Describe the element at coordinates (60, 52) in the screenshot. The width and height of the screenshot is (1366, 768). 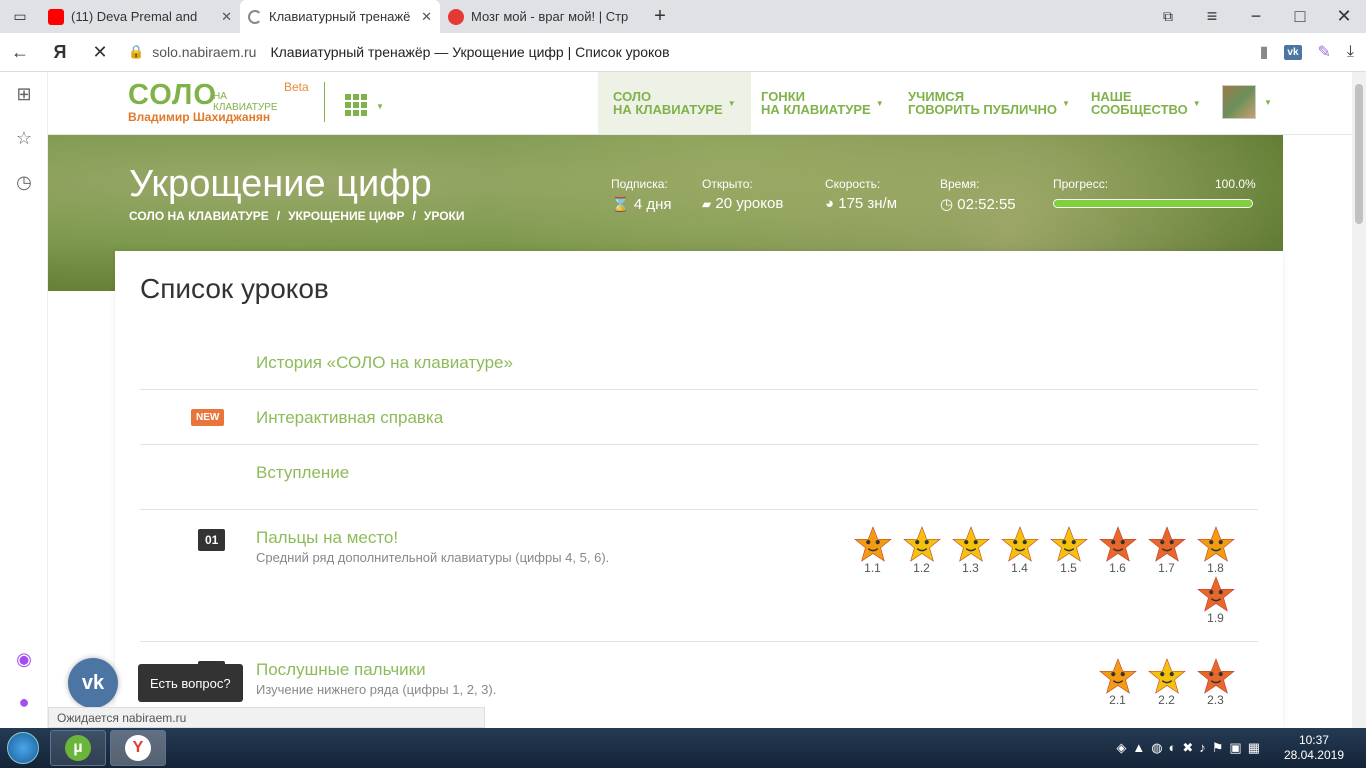
I see `yandex-icon: Я` at that location.